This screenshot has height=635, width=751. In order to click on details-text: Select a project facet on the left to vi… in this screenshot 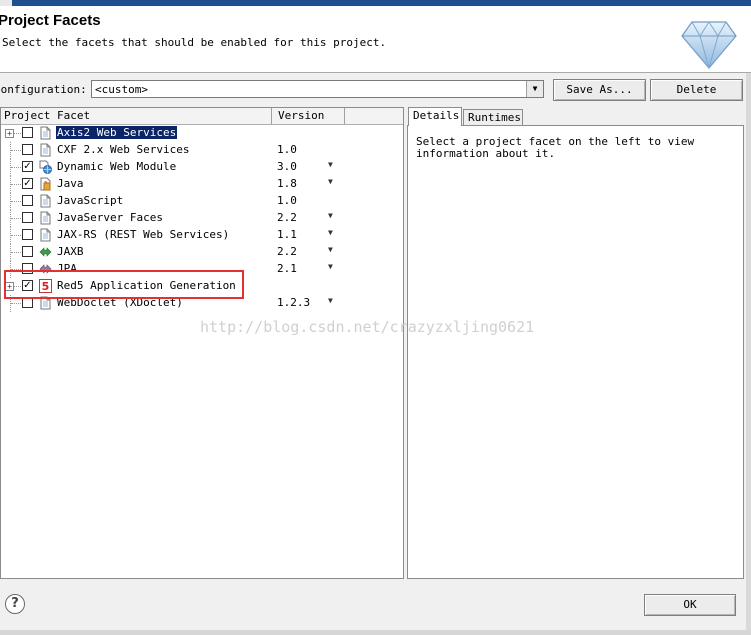, I will do `click(555, 147)`.